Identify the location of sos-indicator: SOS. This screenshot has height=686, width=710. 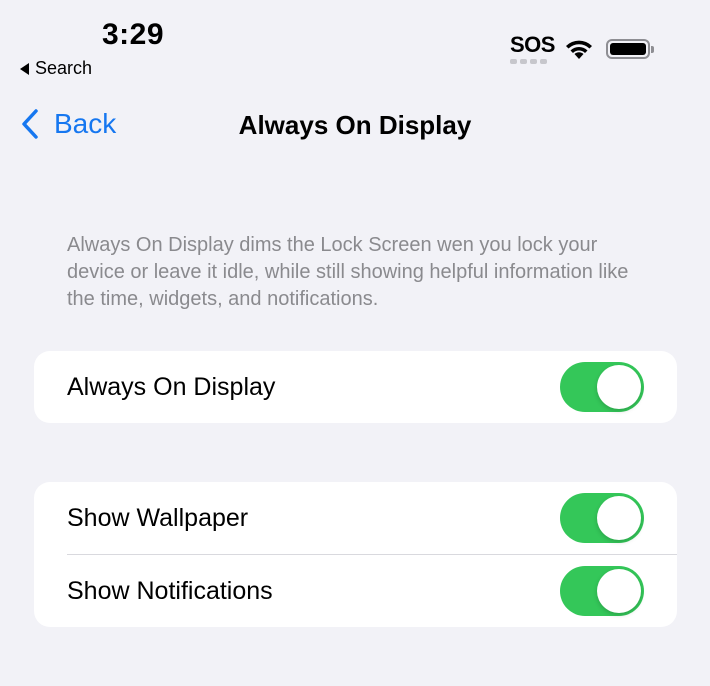
(532, 49).